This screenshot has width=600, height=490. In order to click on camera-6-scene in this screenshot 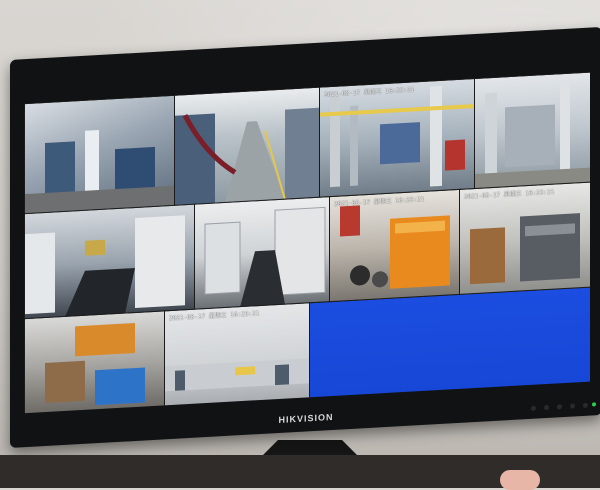, I will do `click(265, 257)`.